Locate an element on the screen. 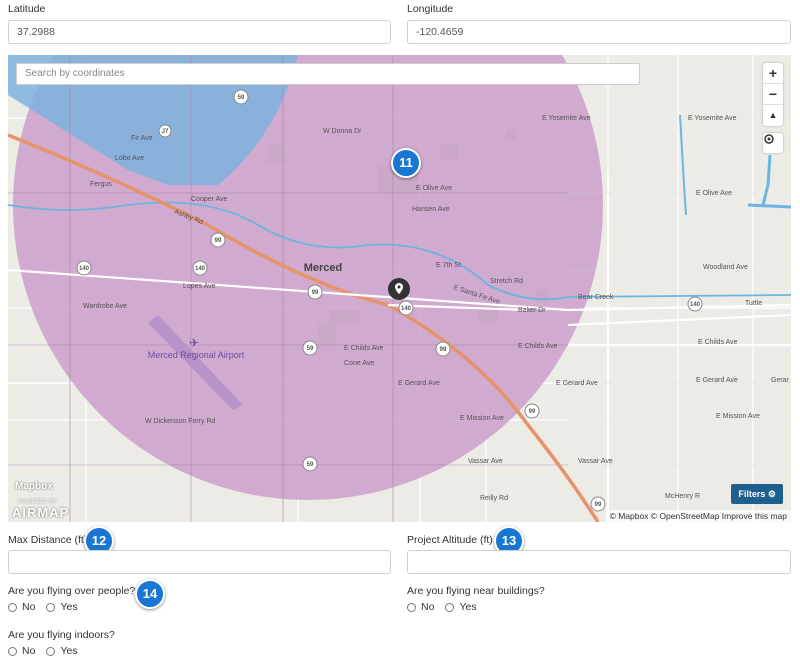  zoom-out-button: − is located at coordinates (773, 94).